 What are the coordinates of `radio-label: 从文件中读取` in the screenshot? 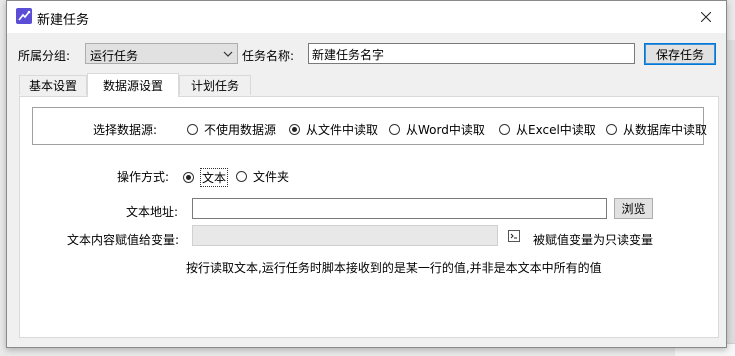 It's located at (342, 130).